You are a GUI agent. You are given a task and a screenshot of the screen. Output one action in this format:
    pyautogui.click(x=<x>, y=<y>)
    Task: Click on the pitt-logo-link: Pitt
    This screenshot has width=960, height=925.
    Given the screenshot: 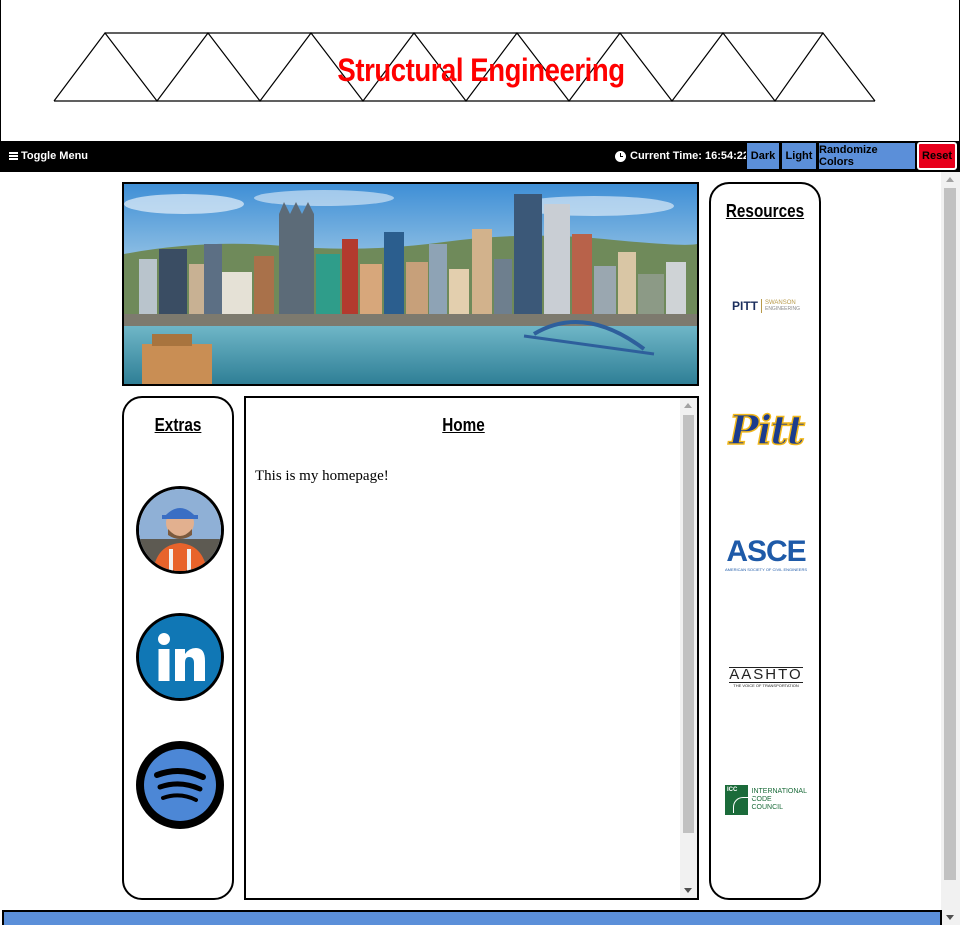 What is the action you would take?
    pyautogui.click(x=766, y=430)
    